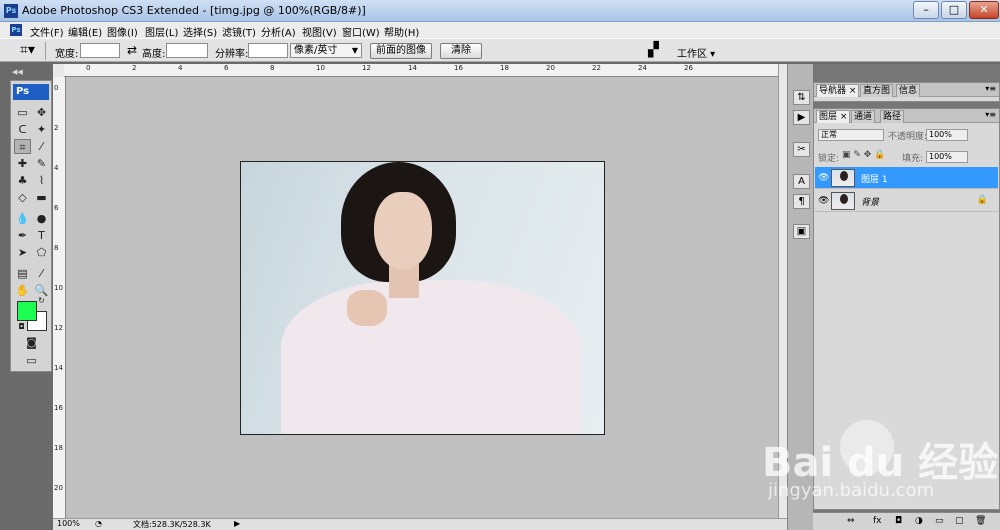 The height and width of the screenshot is (530, 1000). What do you see at coordinates (801, 231) in the screenshot?
I see `layer-comps-dock-icon: ▣` at bounding box center [801, 231].